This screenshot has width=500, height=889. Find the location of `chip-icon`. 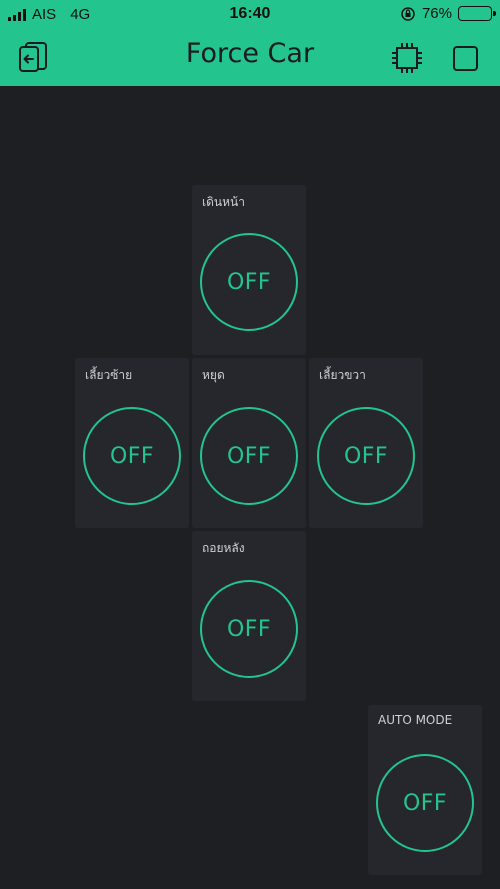

chip-icon is located at coordinates (407, 58).